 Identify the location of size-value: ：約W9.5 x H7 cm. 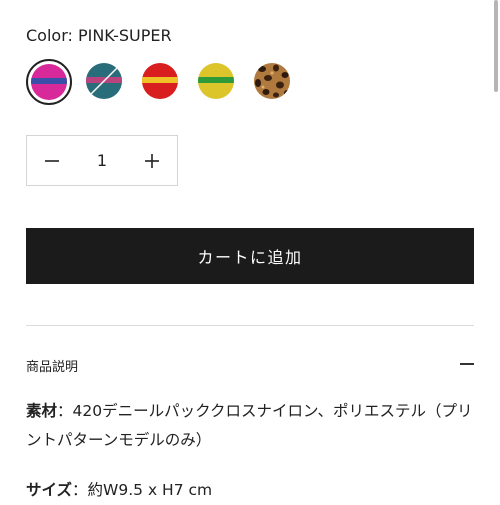
(142, 490).